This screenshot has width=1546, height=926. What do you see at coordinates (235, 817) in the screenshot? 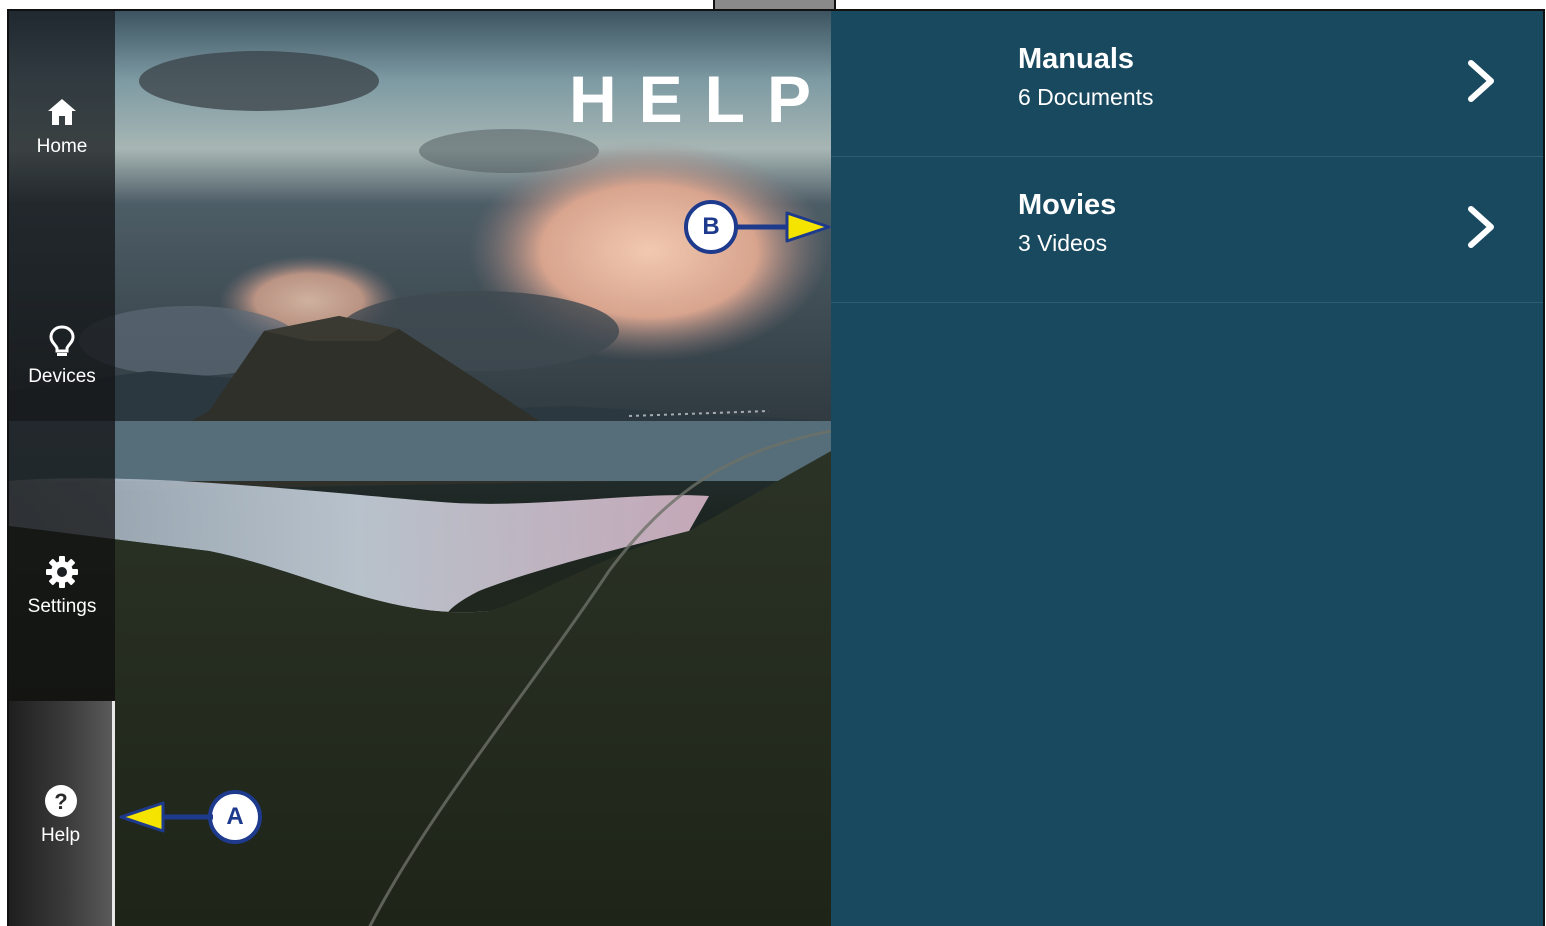
I see `callout-a: A` at bounding box center [235, 817].